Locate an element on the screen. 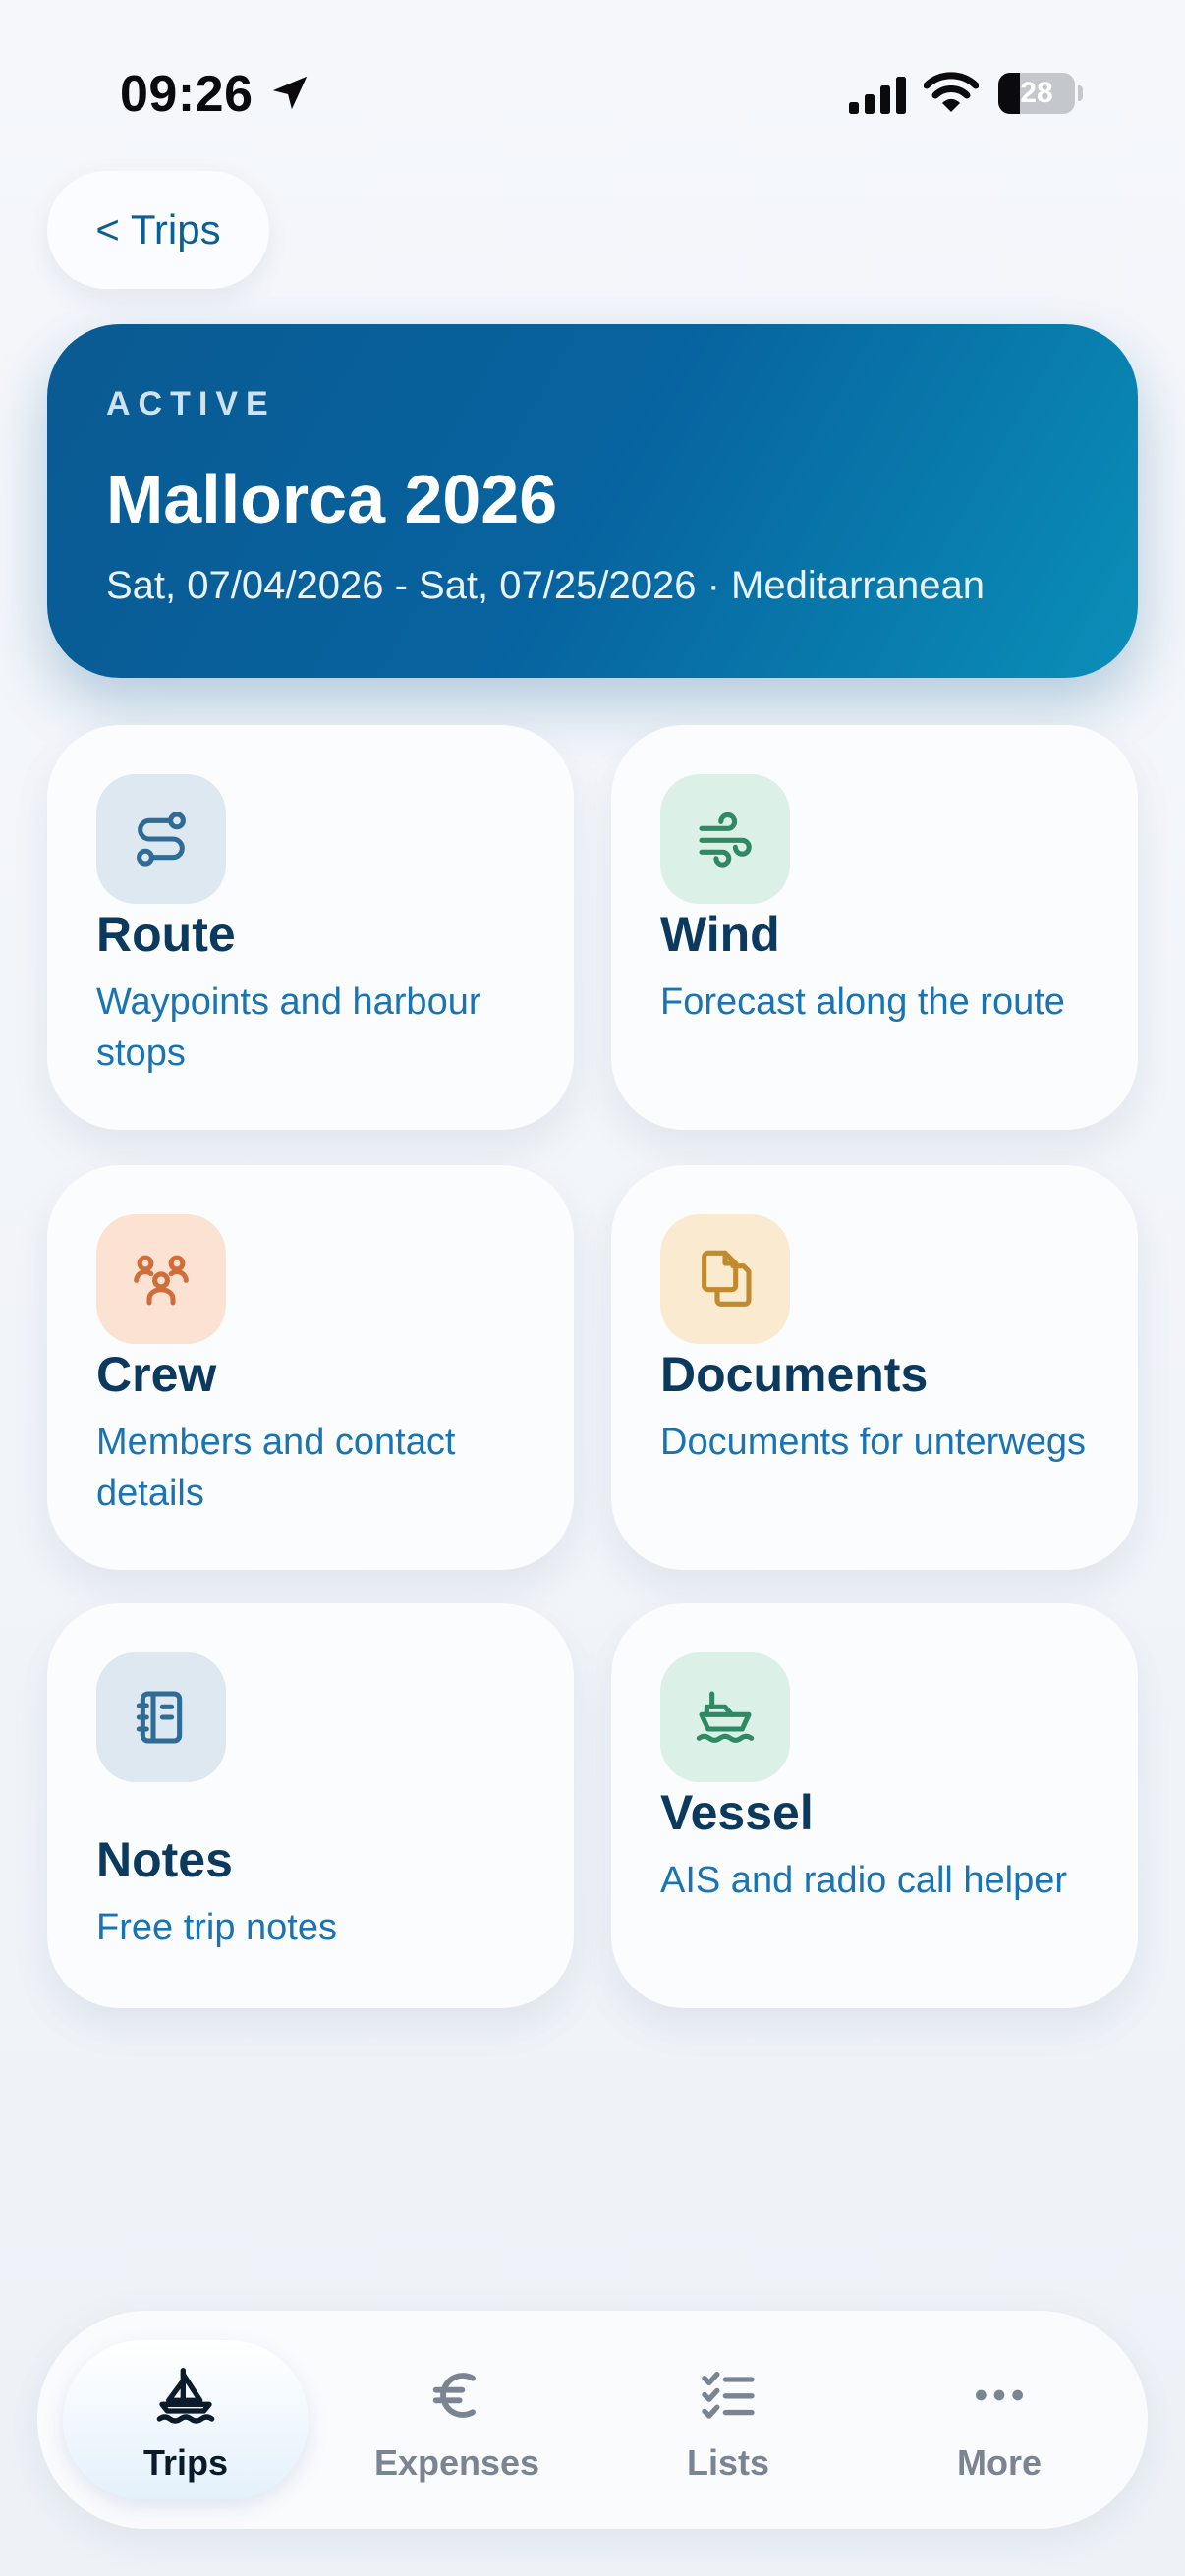 Image resolution: width=1185 pixels, height=2576 pixels. ship-icon is located at coordinates (726, 1717).